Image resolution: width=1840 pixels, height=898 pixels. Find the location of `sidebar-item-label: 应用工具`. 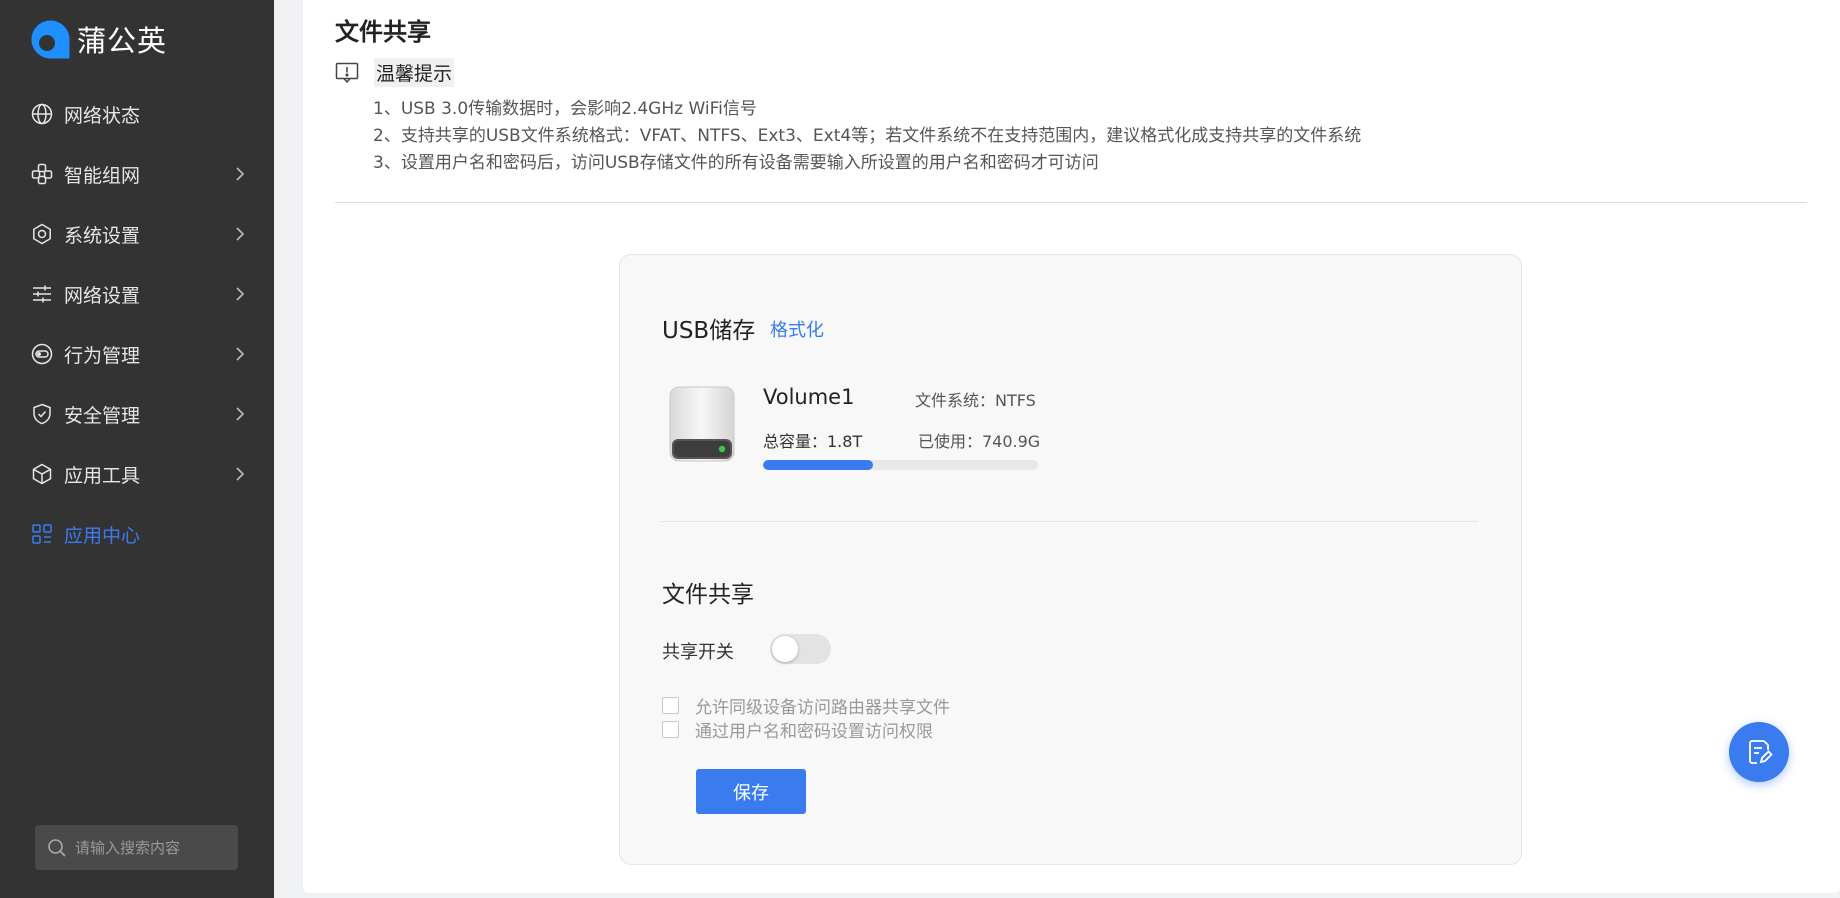

sidebar-item-label: 应用工具 is located at coordinates (102, 475).